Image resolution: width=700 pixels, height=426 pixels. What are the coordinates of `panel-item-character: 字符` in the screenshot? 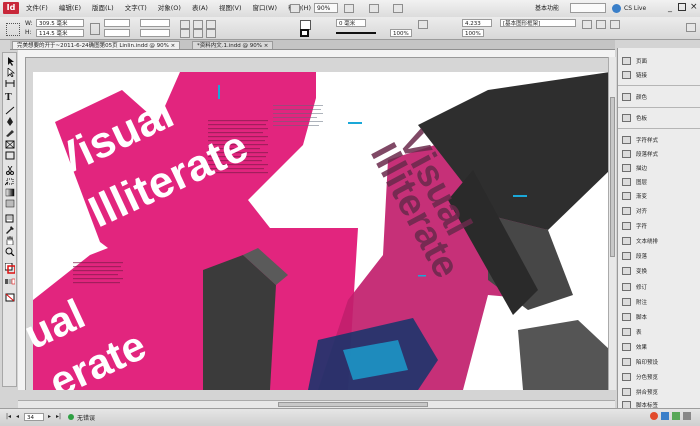 It's located at (659, 225).